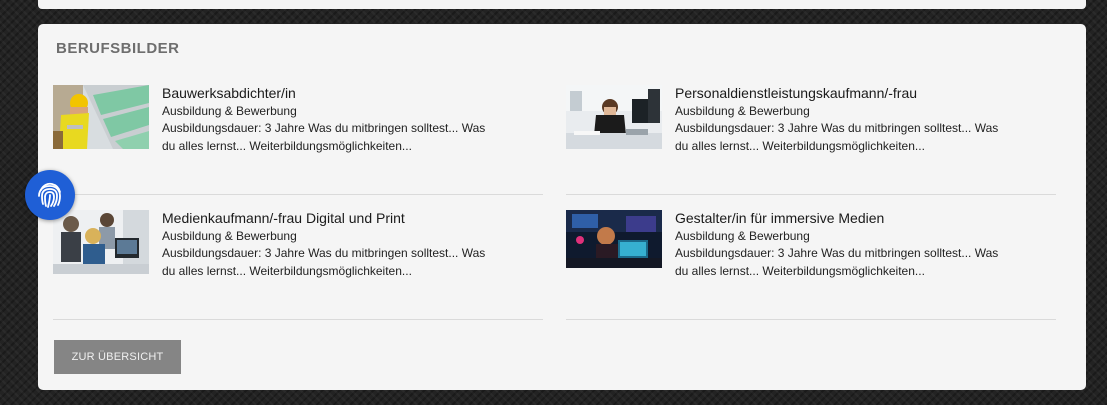 The image size is (1107, 405). I want to click on job-thumbnail-team, so click(101, 242).